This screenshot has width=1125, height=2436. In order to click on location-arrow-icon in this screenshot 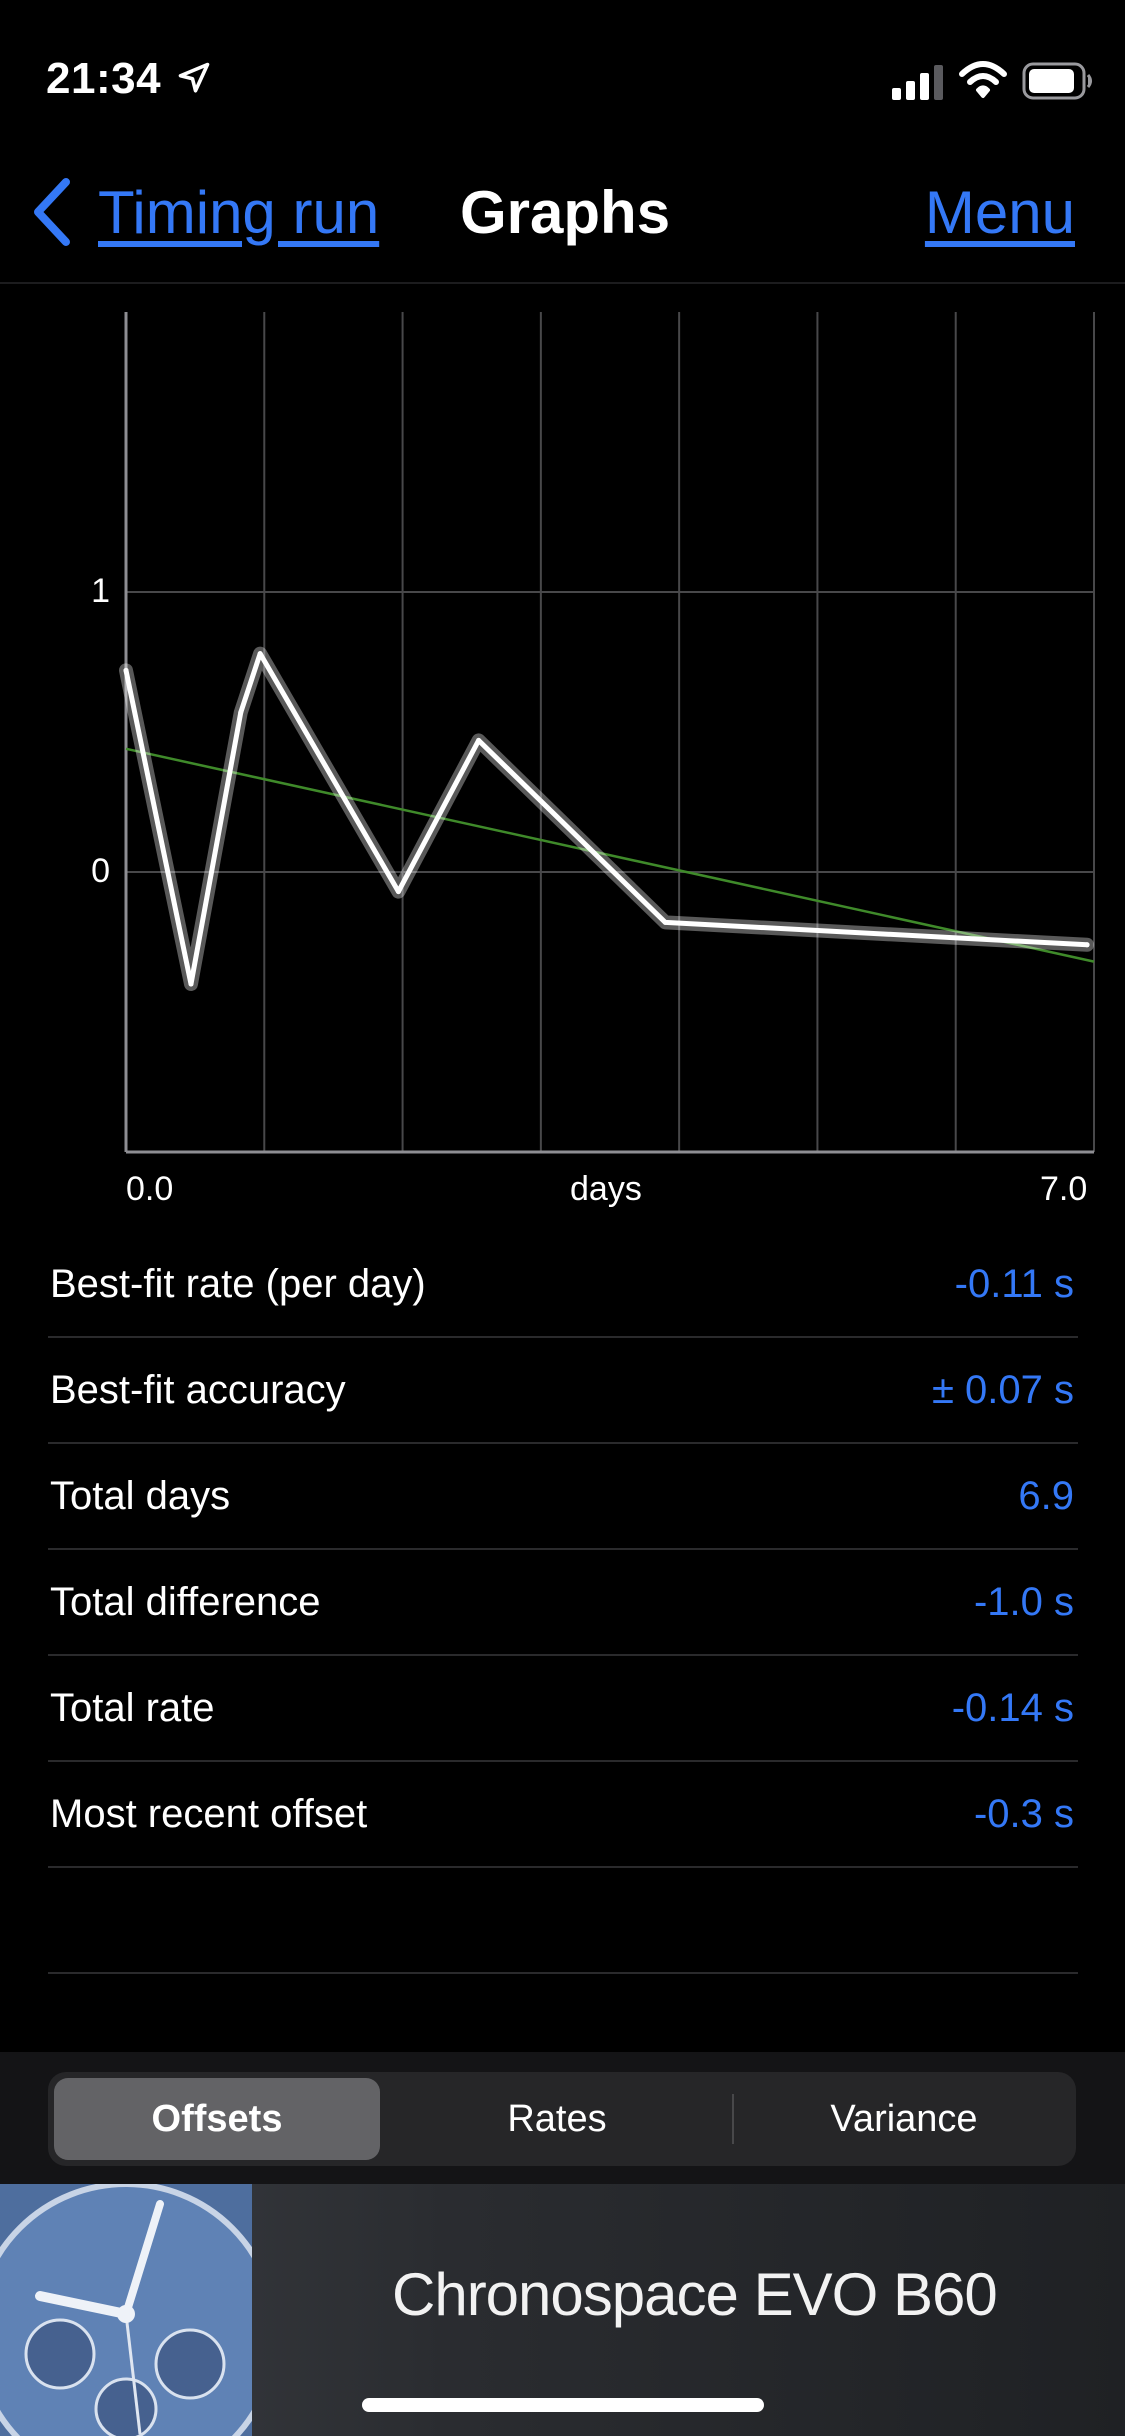, I will do `click(194, 77)`.